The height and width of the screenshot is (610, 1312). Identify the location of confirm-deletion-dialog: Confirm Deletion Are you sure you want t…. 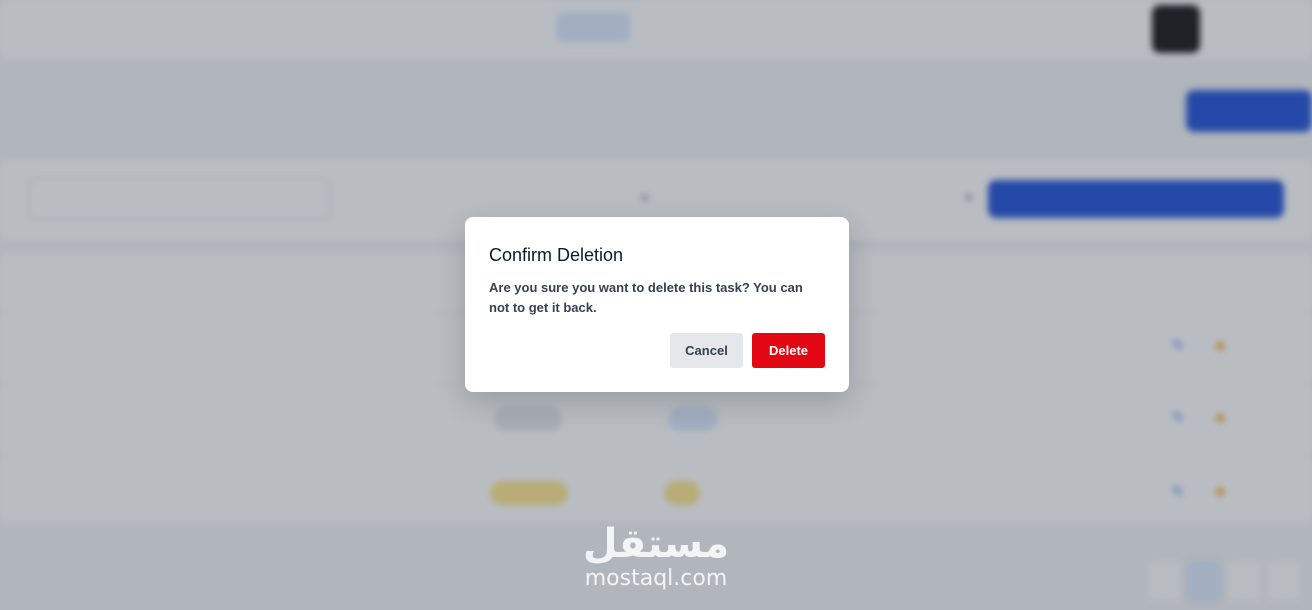
(657, 304).